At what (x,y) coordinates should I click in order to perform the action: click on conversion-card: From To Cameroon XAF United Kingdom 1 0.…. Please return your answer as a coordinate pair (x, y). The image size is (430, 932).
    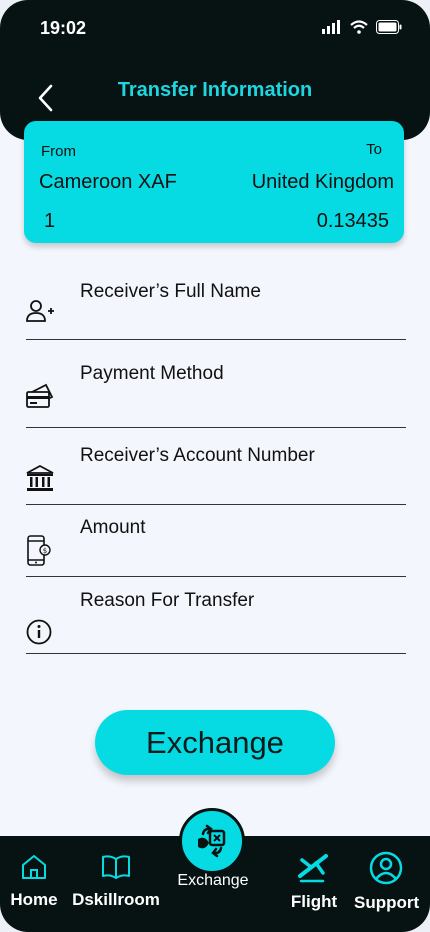
    Looking at the image, I should click on (214, 182).